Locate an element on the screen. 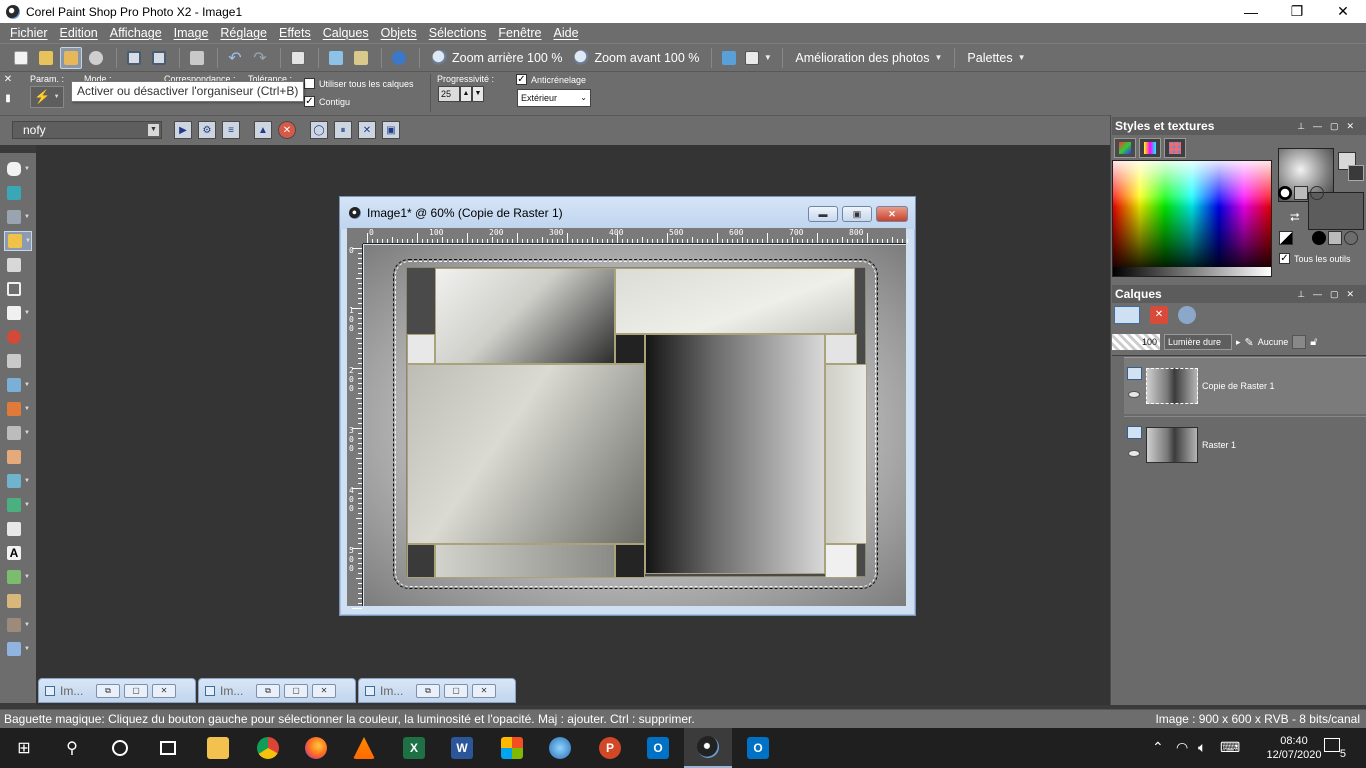 The height and width of the screenshot is (768, 1366). script-select: nofy ▼ is located at coordinates (87, 130).